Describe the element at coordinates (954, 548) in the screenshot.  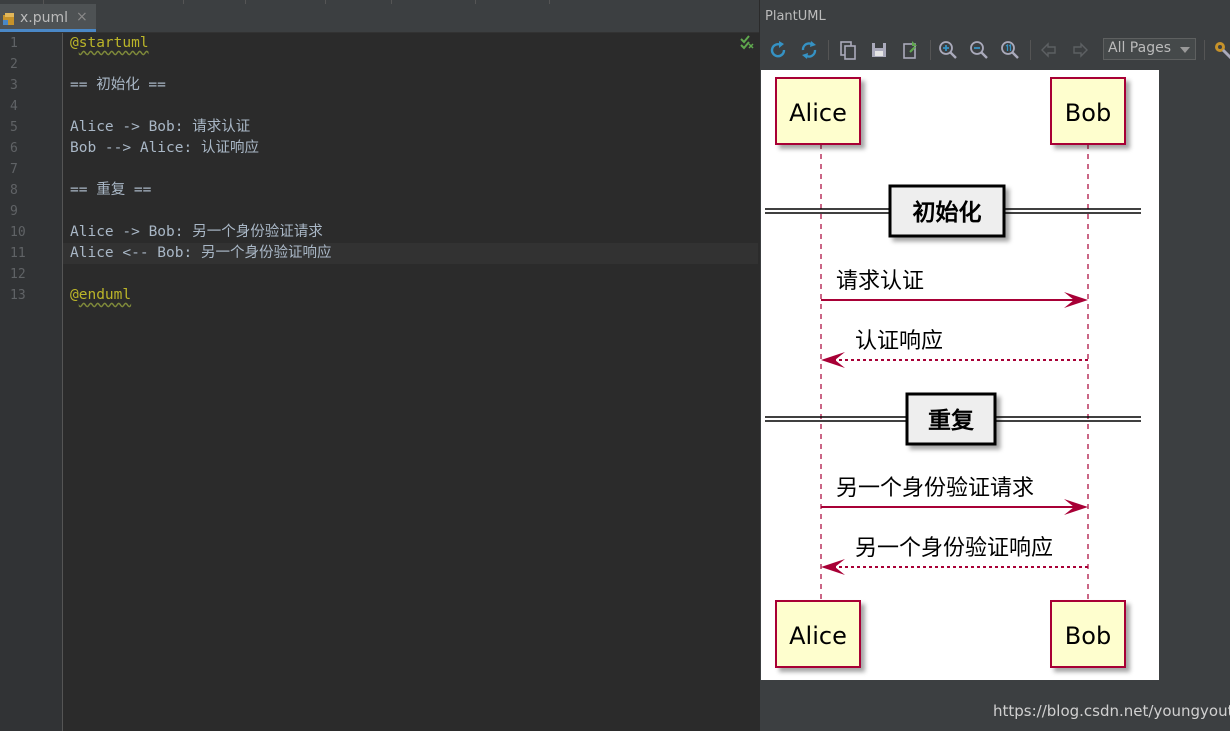
I see `message-label: 另一个身份验证响应` at that location.